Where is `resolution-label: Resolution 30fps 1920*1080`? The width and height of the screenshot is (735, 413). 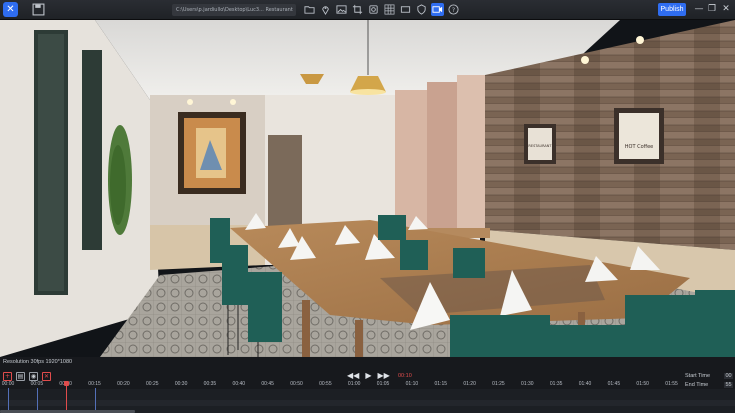
resolution-label: Resolution 30fps 1920*1080 is located at coordinates (38, 362).